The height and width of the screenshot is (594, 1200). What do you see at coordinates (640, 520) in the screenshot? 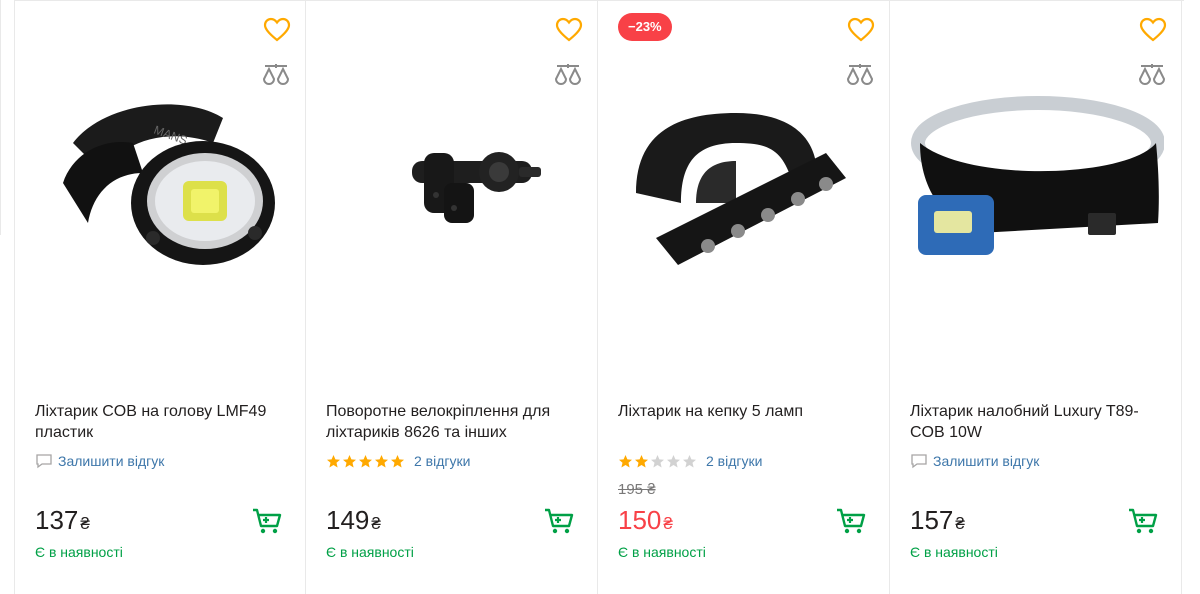
I see `price-value: 150` at bounding box center [640, 520].